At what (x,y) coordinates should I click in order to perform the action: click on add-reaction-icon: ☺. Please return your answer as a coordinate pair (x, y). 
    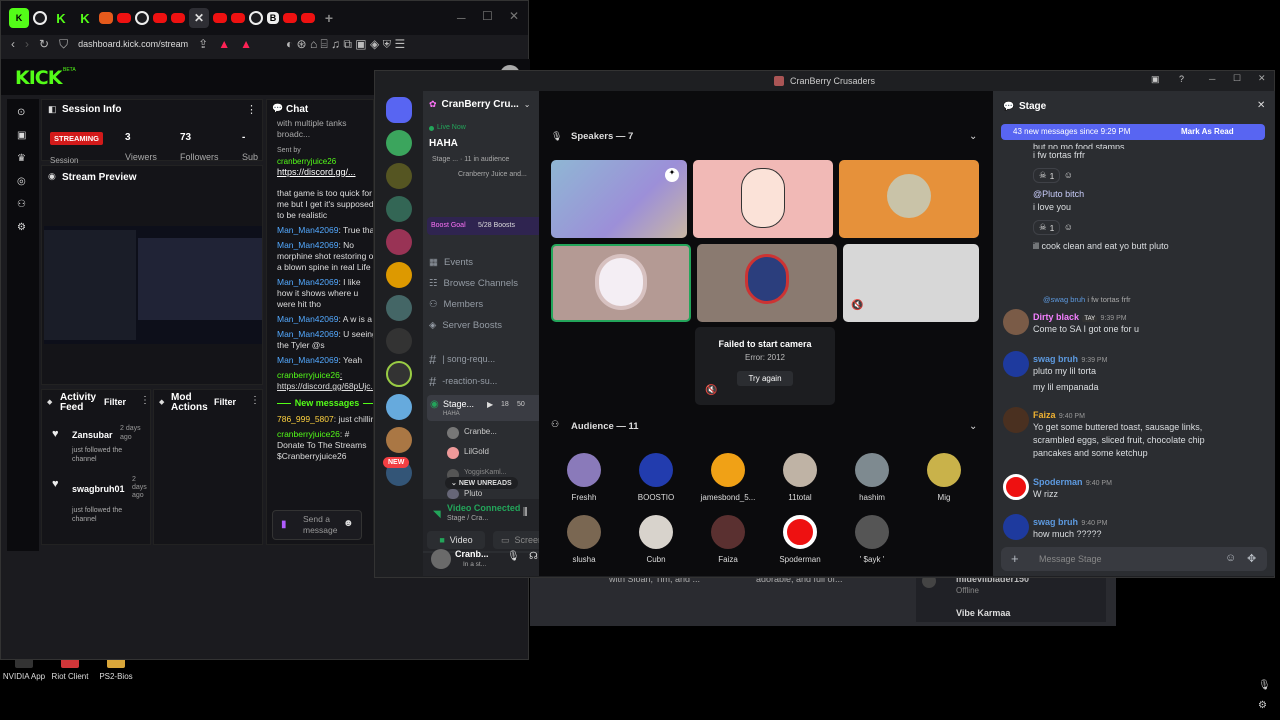
    Looking at the image, I should click on (1068, 227).